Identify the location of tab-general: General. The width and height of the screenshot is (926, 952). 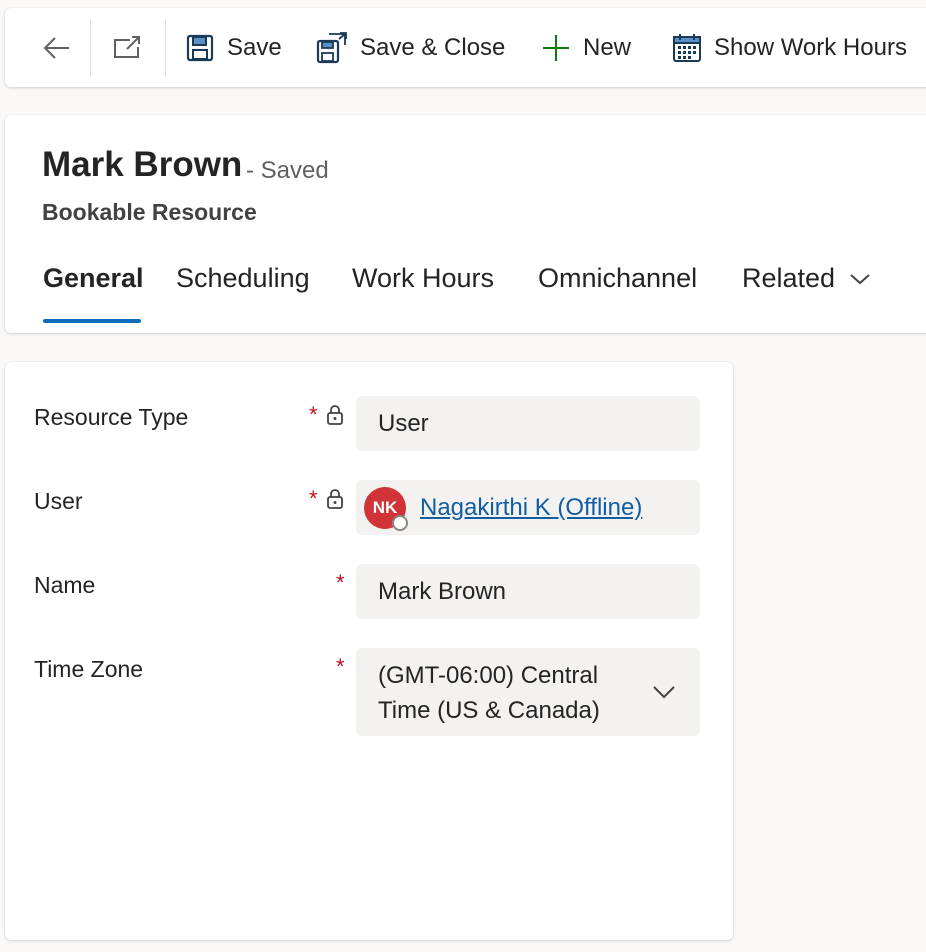
(93, 278).